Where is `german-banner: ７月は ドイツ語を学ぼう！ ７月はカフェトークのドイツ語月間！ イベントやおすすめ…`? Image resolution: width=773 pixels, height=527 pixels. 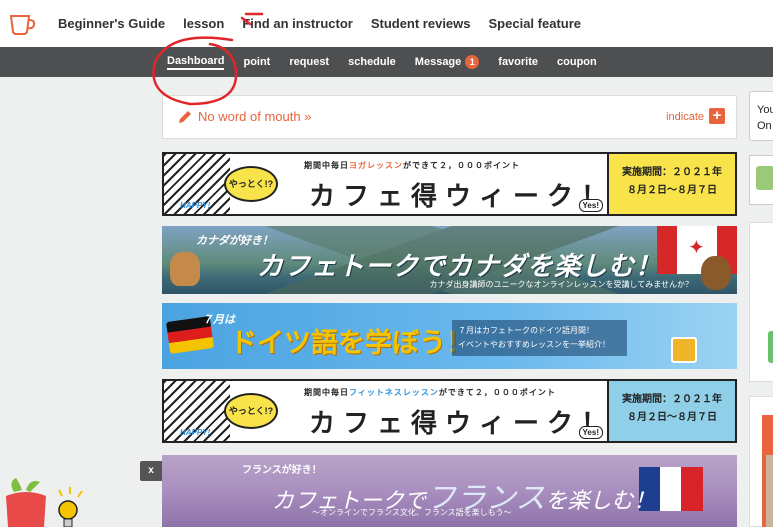 german-banner: ７月は ドイツ語を学ぼう！ ７月はカフェトークのドイツ語月間！ イベントやおすすめ… is located at coordinates (449, 336).